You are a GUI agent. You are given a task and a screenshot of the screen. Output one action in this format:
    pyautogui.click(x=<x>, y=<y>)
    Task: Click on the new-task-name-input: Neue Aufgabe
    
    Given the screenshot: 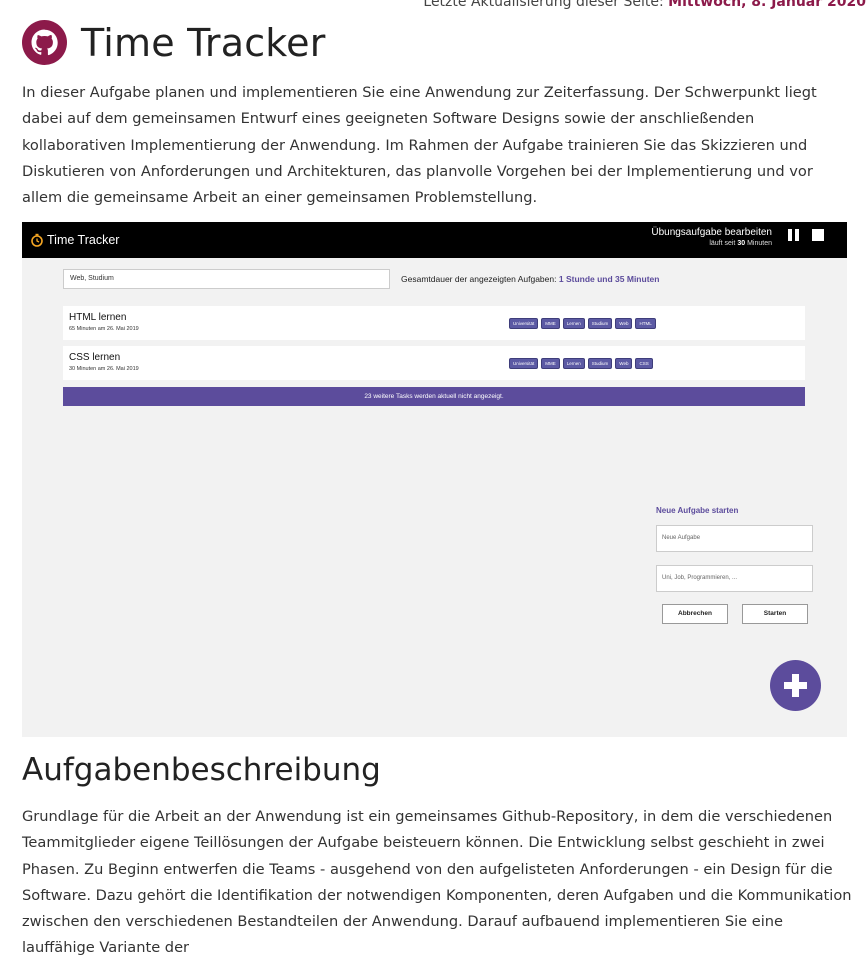 What is the action you would take?
    pyautogui.click(x=734, y=538)
    